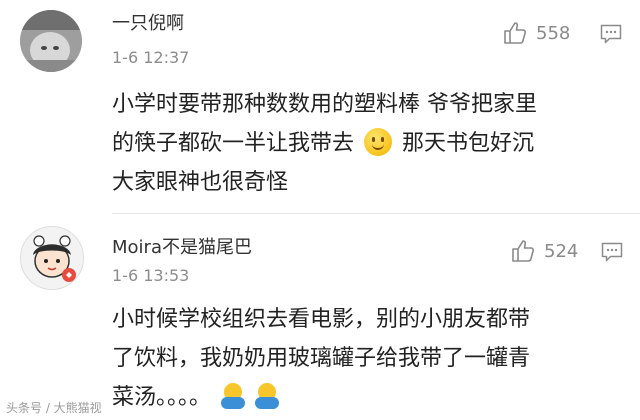  Describe the element at coordinates (468, 143) in the screenshot. I see `comment-text: 那天书包好沉` at that location.